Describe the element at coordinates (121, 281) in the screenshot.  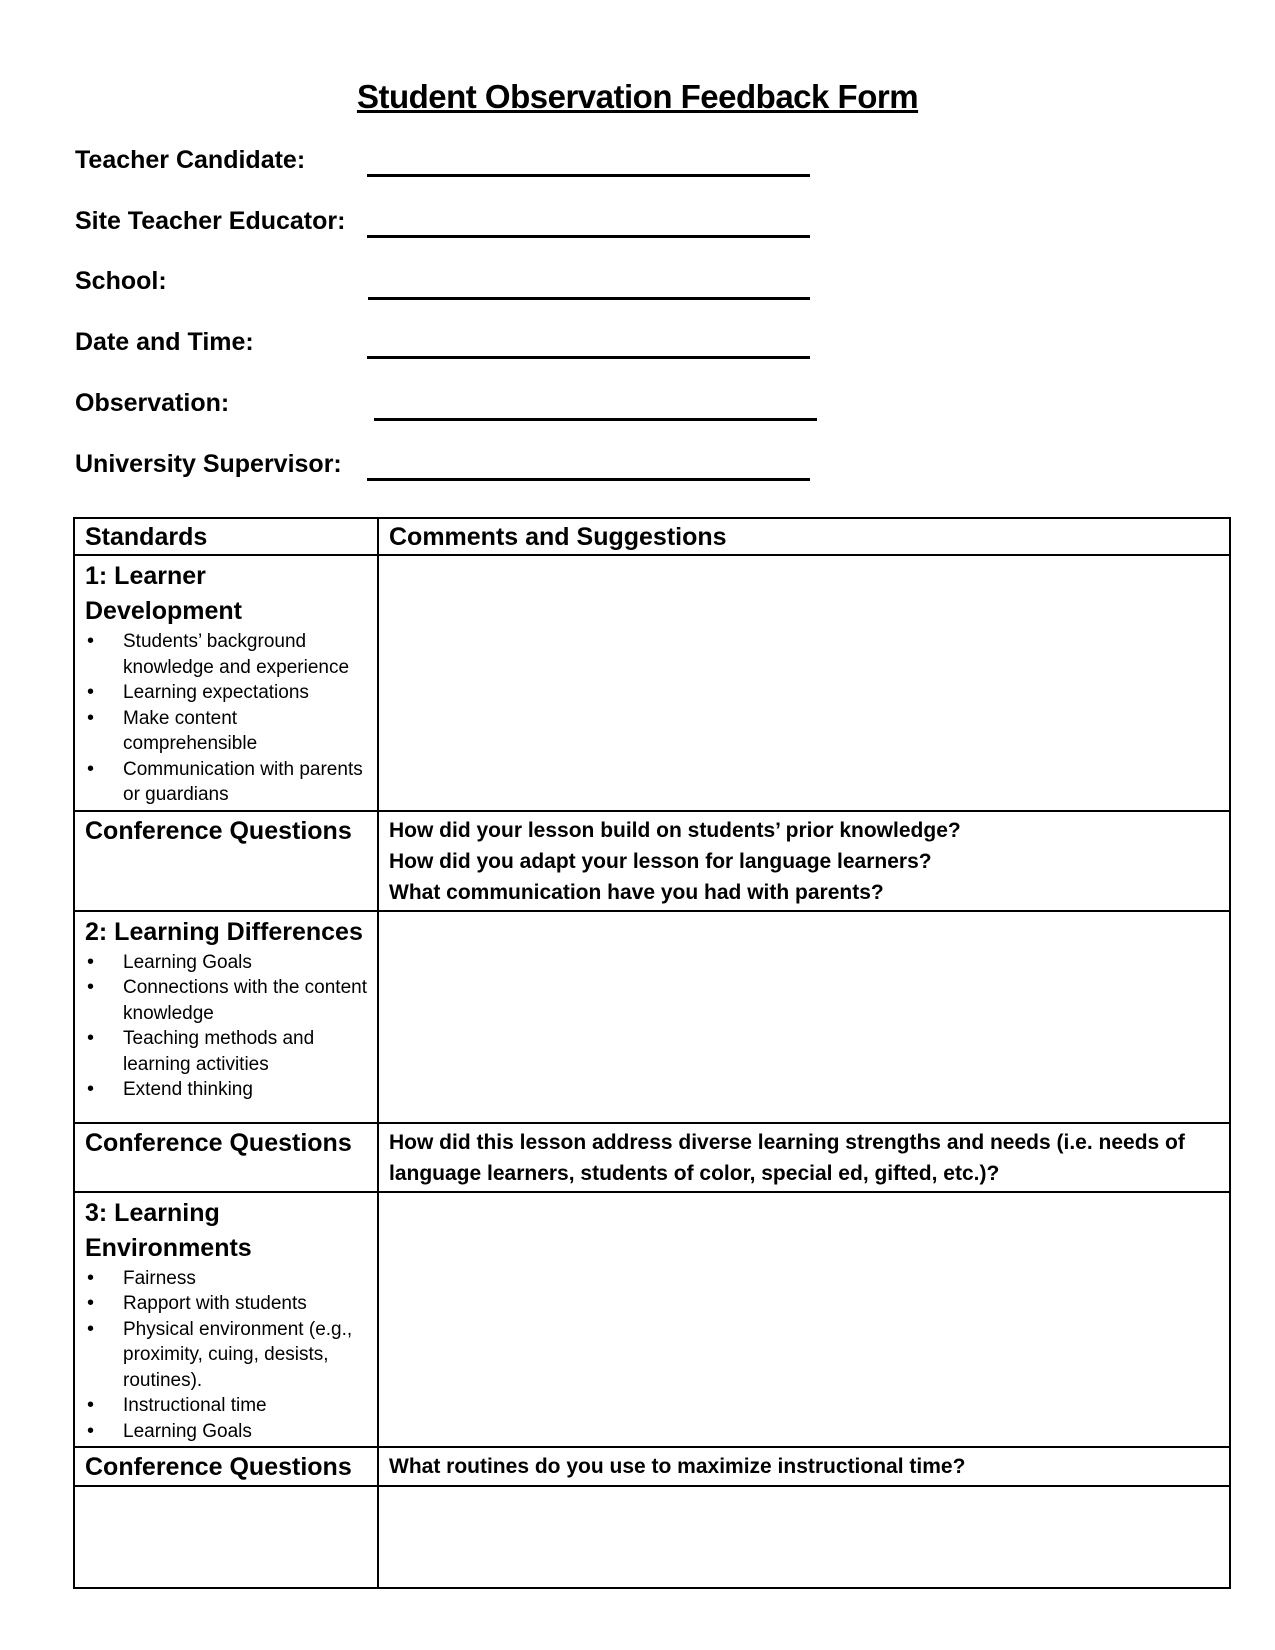
I see `field-label-school: School:` at that location.